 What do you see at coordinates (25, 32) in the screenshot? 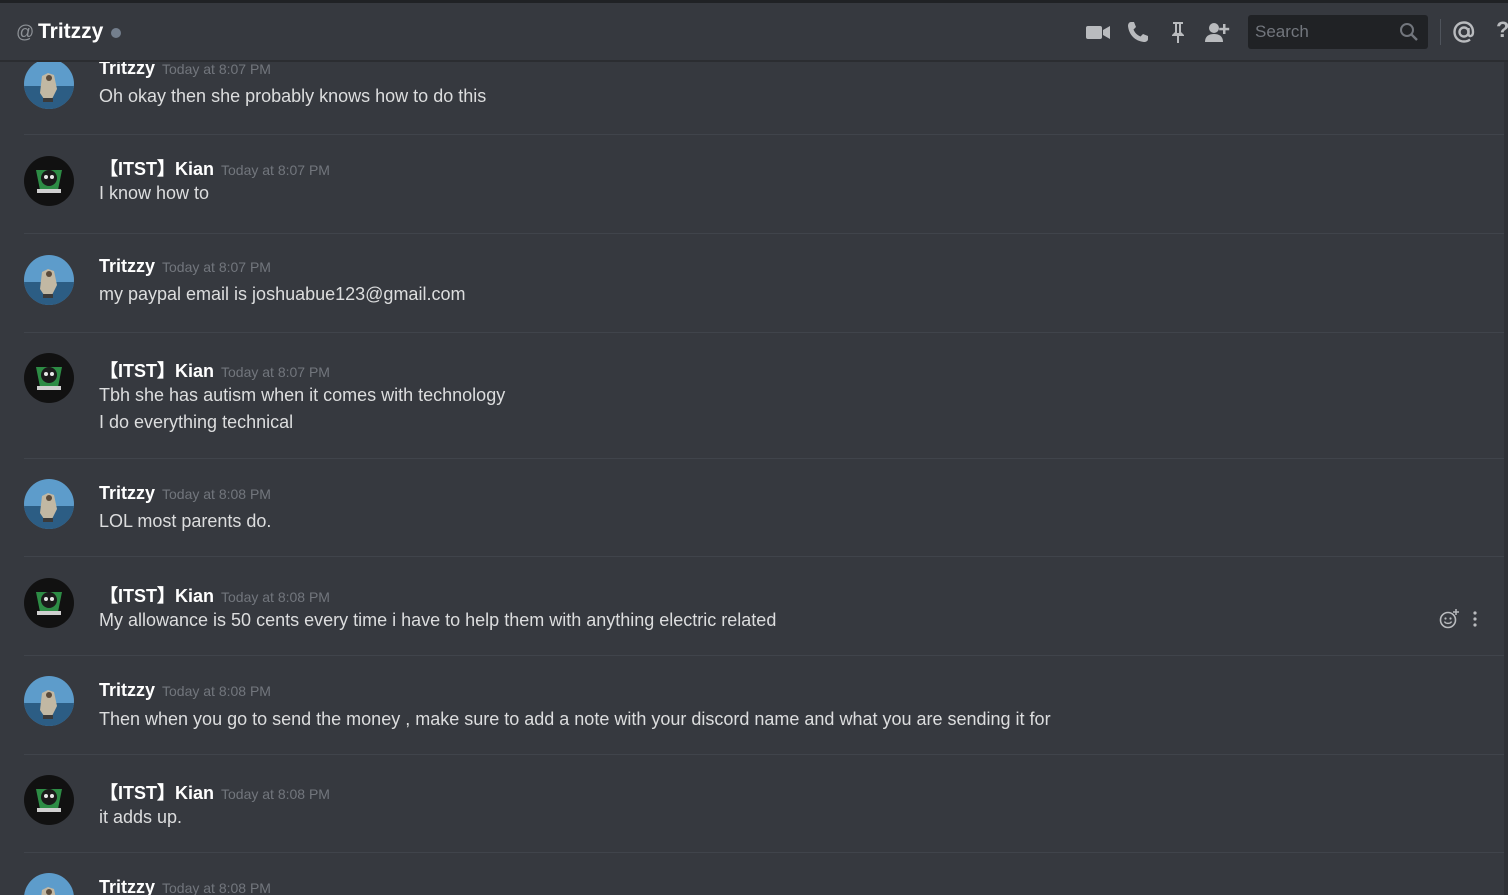
I see `at-icon: @` at bounding box center [25, 32].